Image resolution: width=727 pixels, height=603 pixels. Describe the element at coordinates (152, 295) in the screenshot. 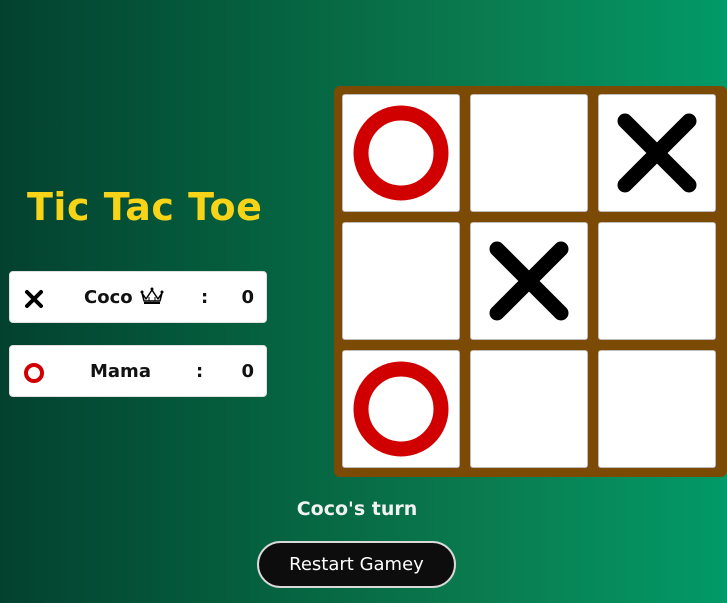

I see `crown-icon` at that location.